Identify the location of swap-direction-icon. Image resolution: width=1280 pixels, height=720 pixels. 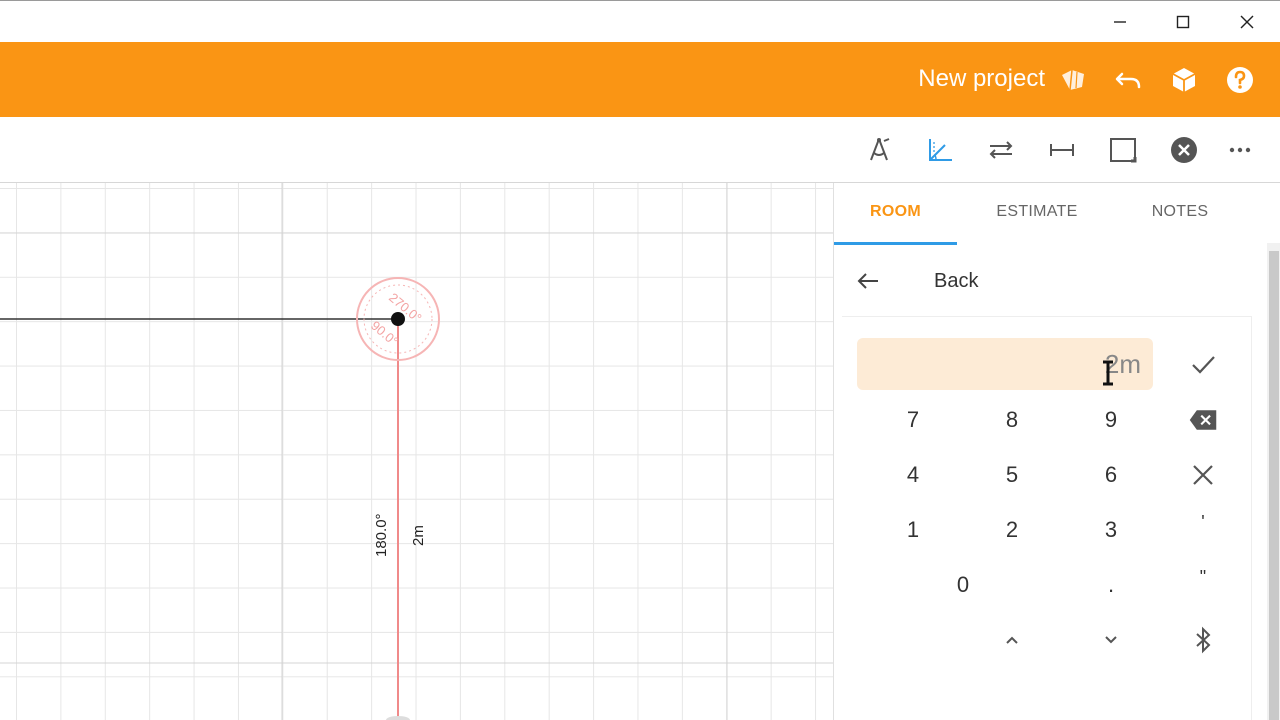
(1001, 150).